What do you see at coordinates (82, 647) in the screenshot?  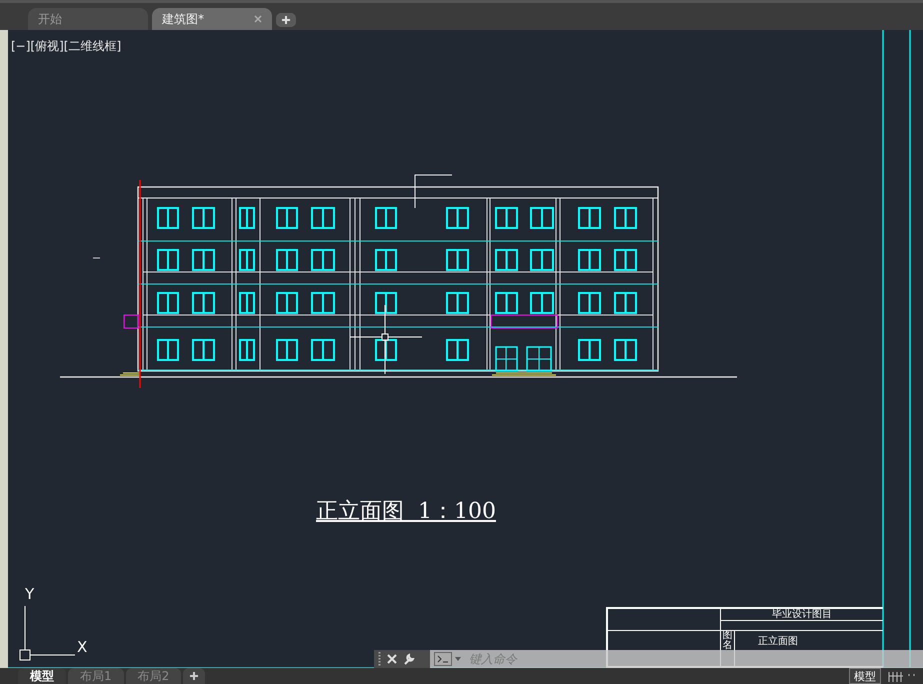 I see `x-axis-label: X` at bounding box center [82, 647].